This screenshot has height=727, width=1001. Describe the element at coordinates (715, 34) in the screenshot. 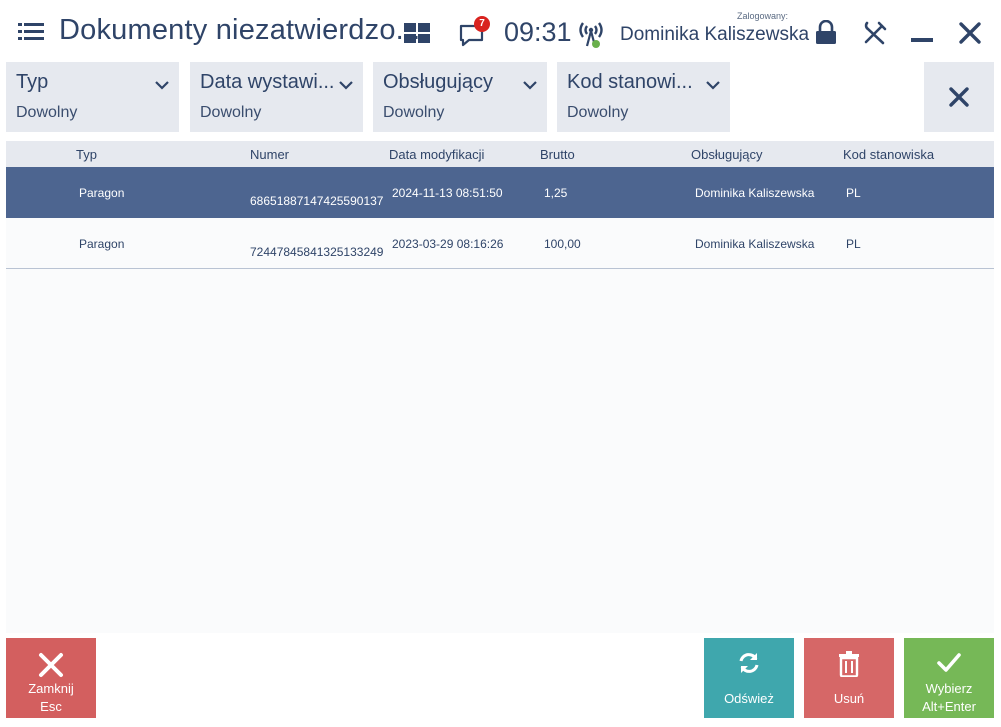

I see `user-name: Dominika Kaliszewska` at that location.